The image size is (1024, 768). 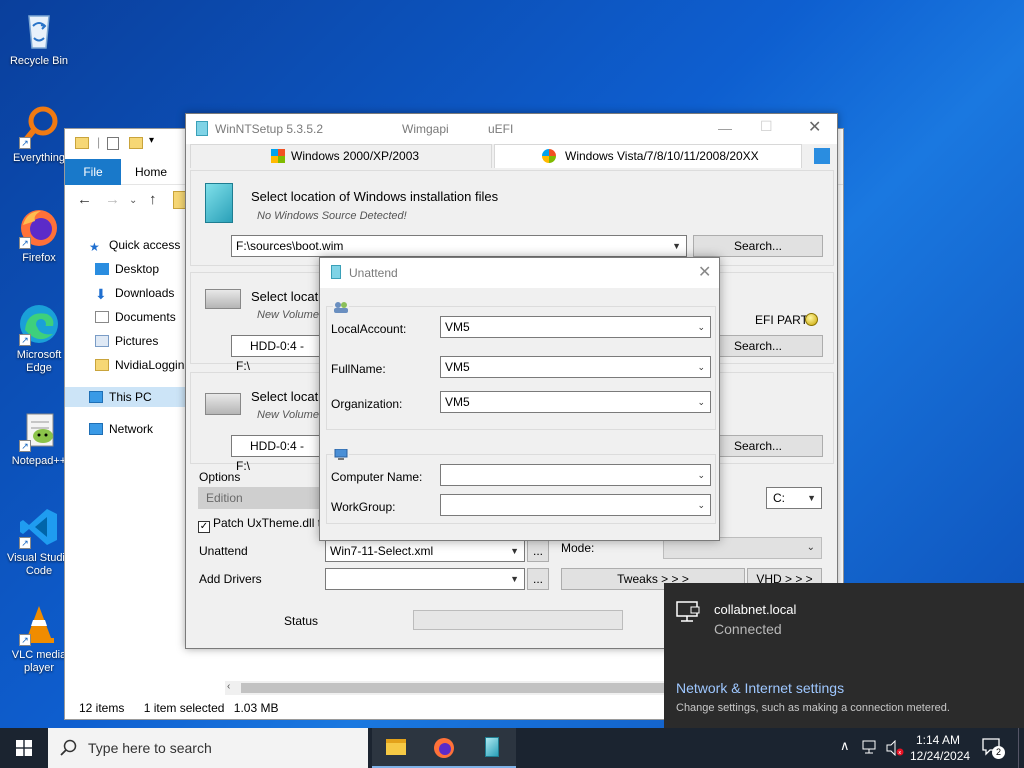 I want to click on forward-arrow-icon: →, so click(x=112, y=199).